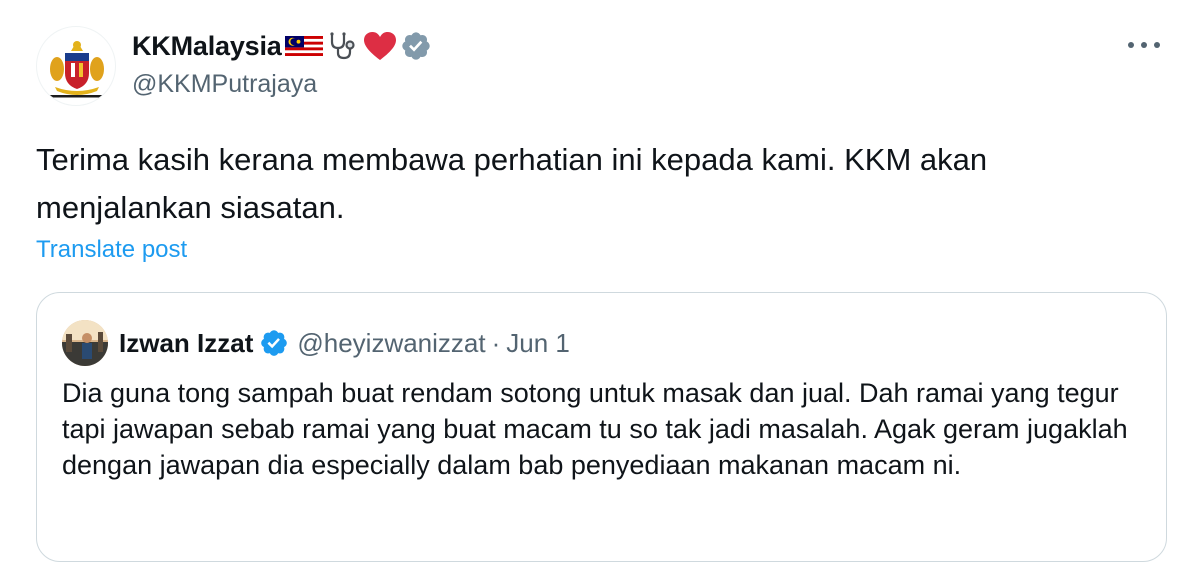 This screenshot has height=562, width=1196. I want to click on more-dots-icon, so click(1144, 45).